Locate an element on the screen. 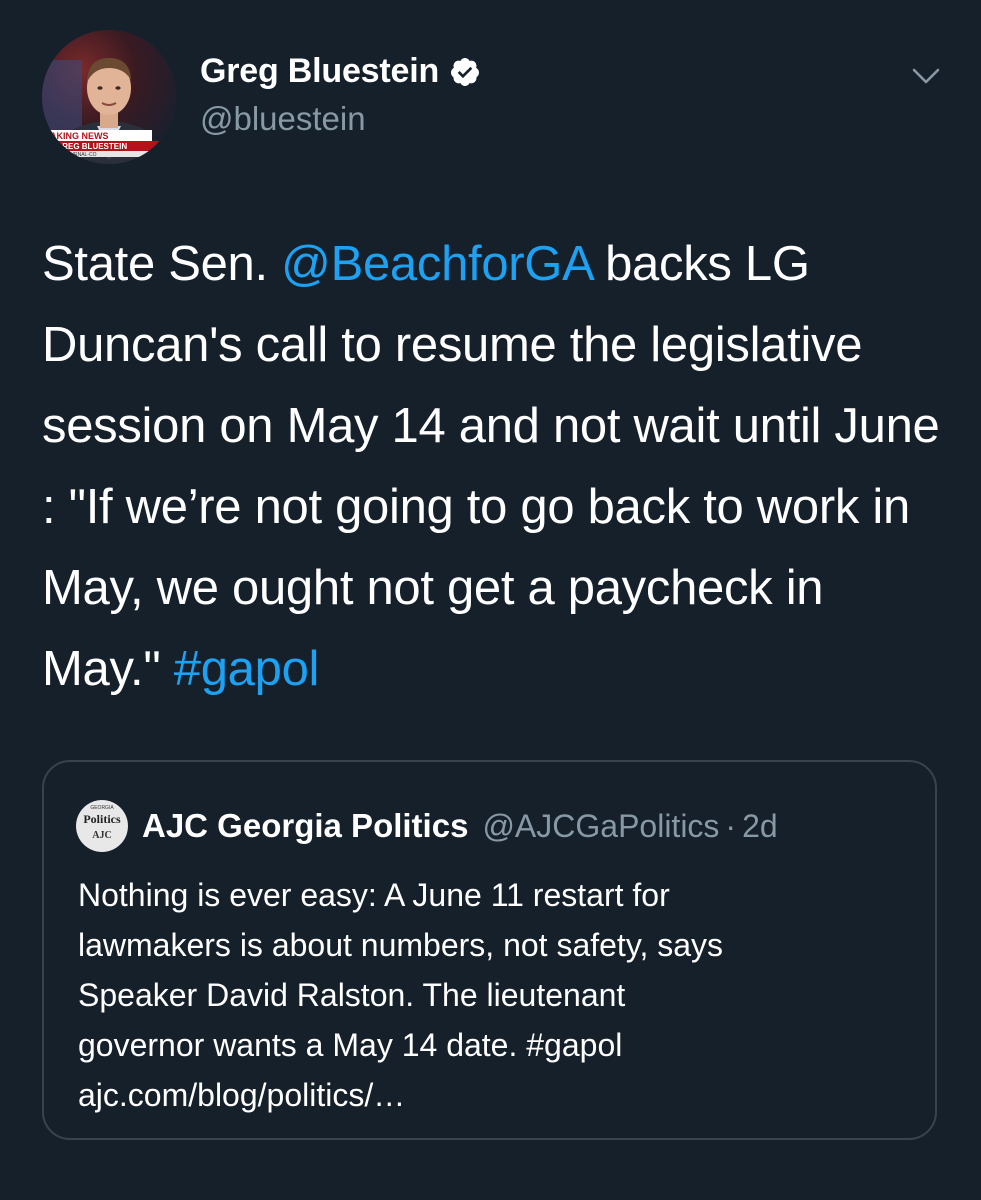  author-name-row: Greg Bluestein is located at coordinates (340, 71).